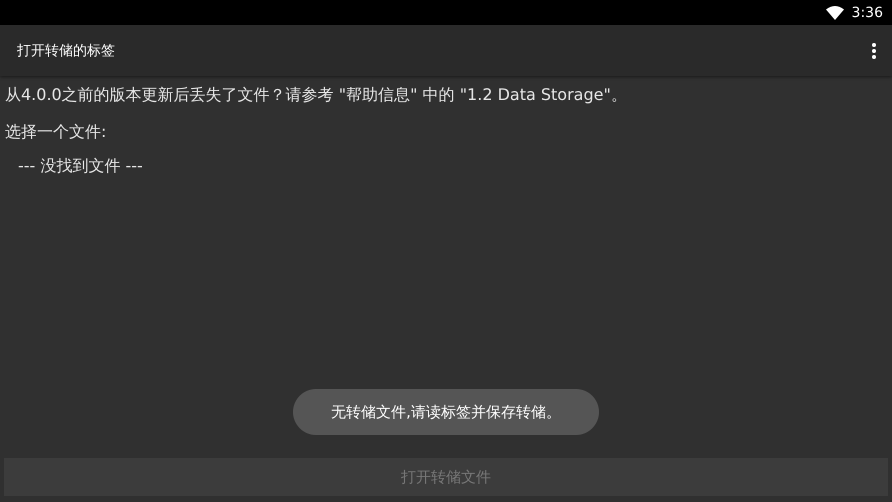 The image size is (892, 502). What do you see at coordinates (56, 132) in the screenshot?
I see `prompt-text: 选择一个文件:` at bounding box center [56, 132].